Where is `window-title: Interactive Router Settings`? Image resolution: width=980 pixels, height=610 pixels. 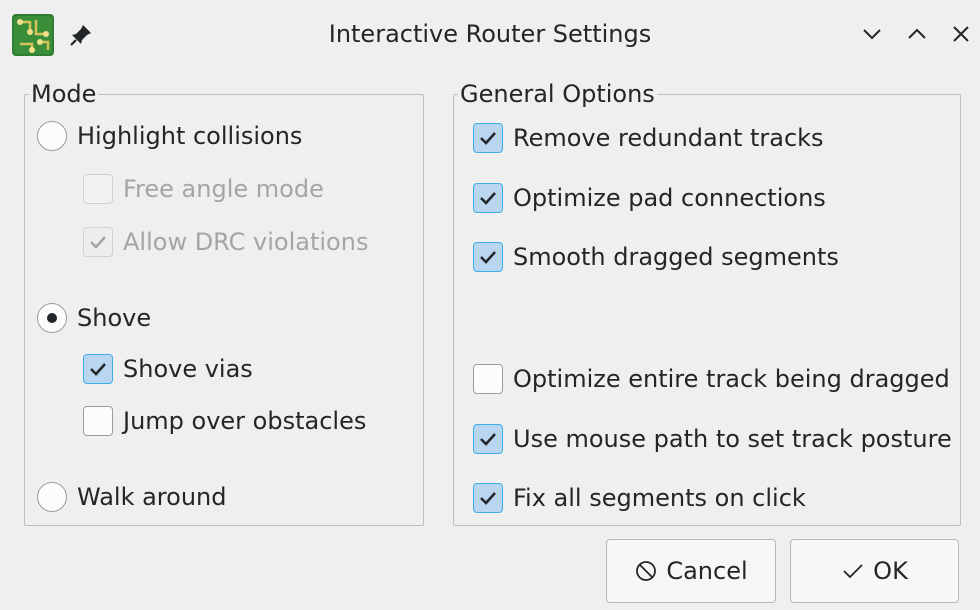
window-title: Interactive Router Settings is located at coordinates (490, 34).